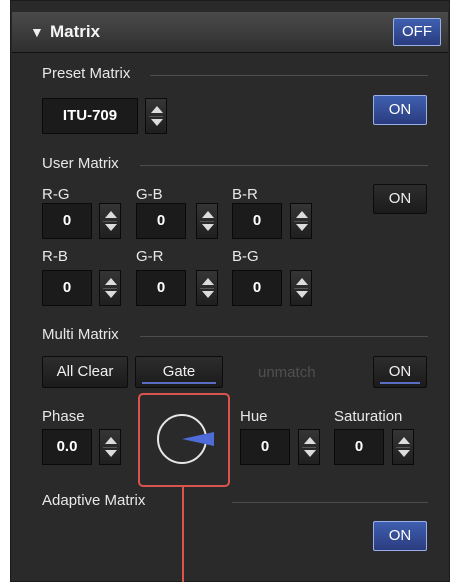 This screenshot has height=582, width=456. I want to click on preset-matrix-label: Preset Matrix, so click(86, 73).